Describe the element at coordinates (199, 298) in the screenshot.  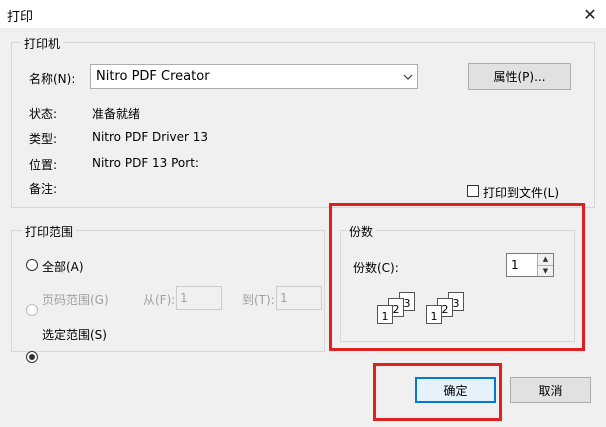
I see `from-input: 1` at that location.